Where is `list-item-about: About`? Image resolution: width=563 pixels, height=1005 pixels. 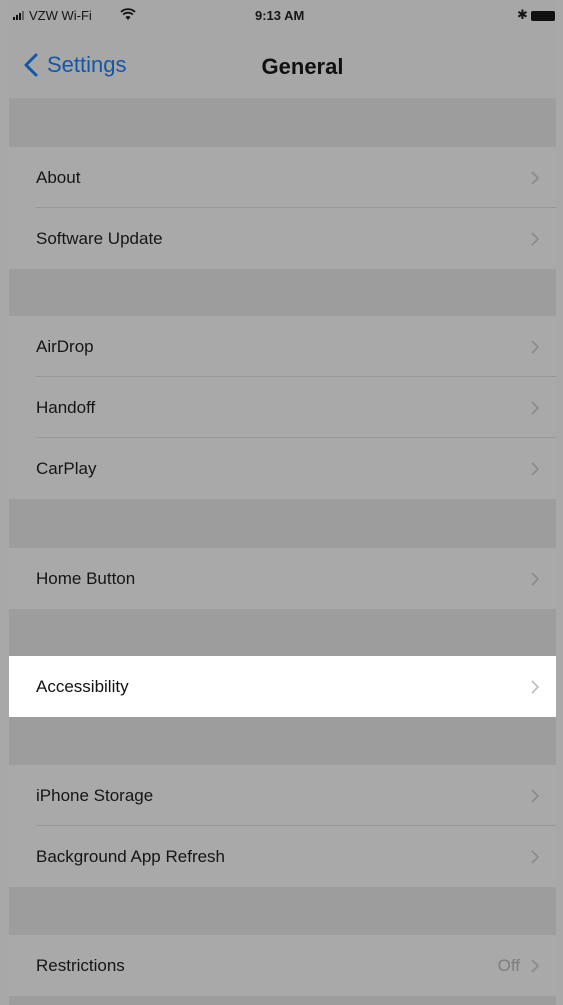 list-item-about: About is located at coordinates (282, 177).